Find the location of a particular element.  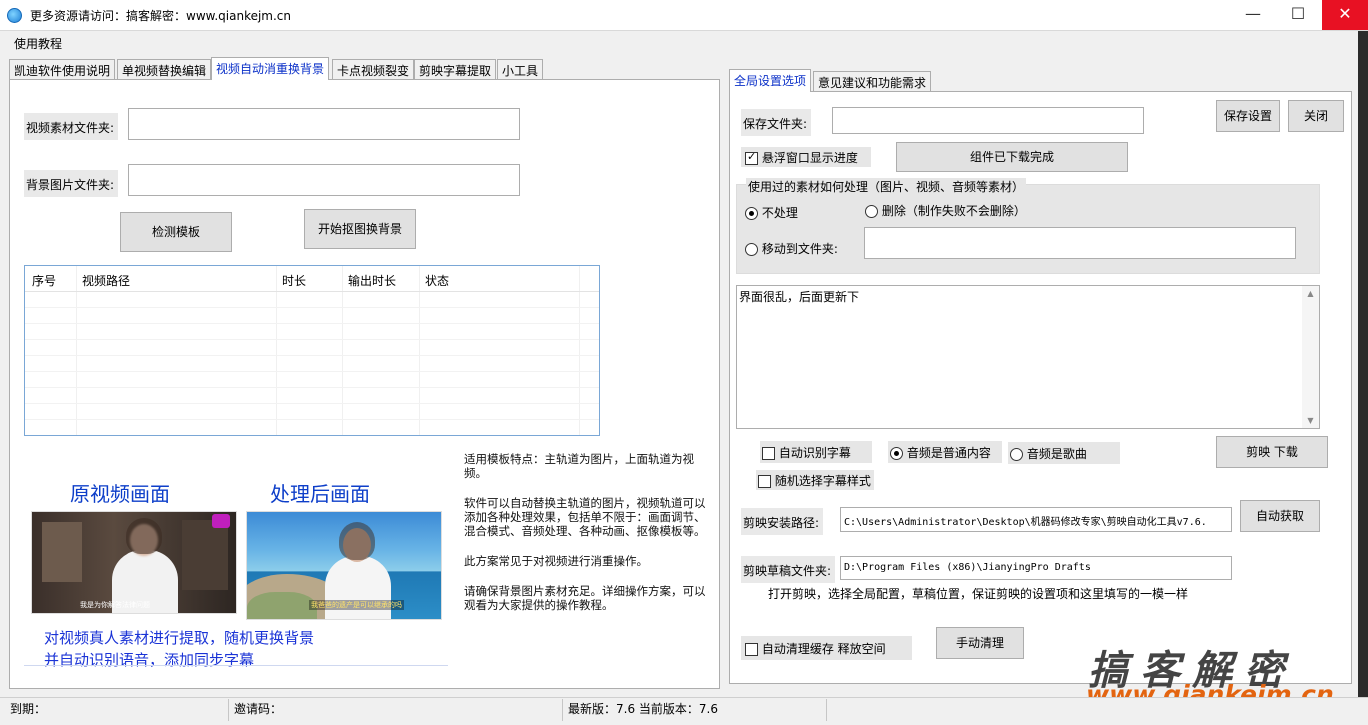

tab-beat-video-split: 卡点视频裂变 is located at coordinates (373, 69).